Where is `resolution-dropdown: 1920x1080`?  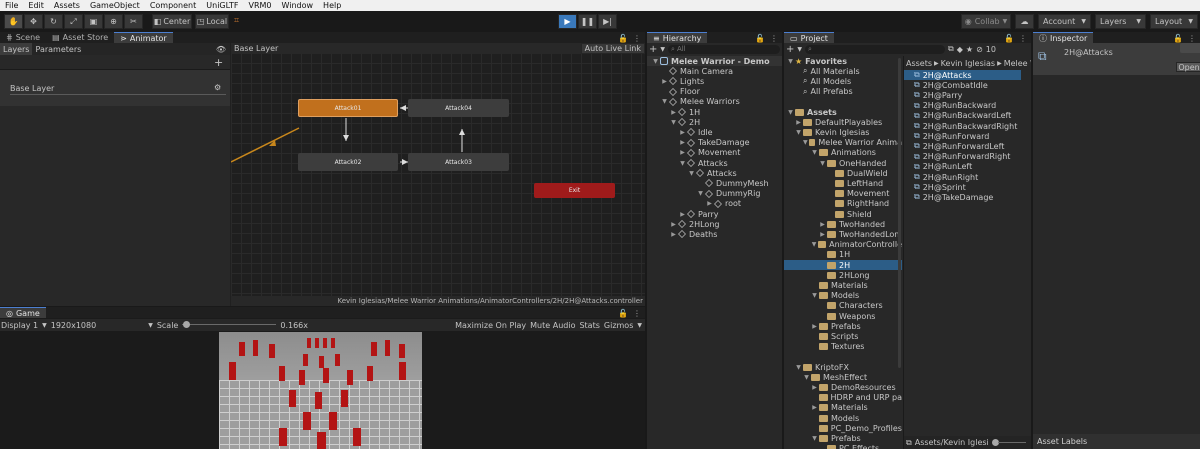 resolution-dropdown: 1920x1080 is located at coordinates (73, 325).